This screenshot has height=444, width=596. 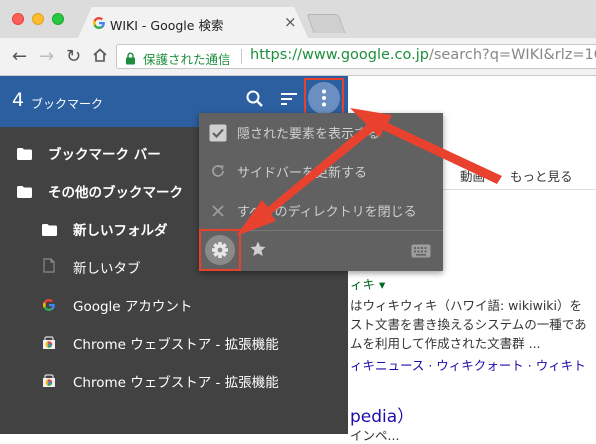 I want to click on search-icon, so click(x=255, y=101).